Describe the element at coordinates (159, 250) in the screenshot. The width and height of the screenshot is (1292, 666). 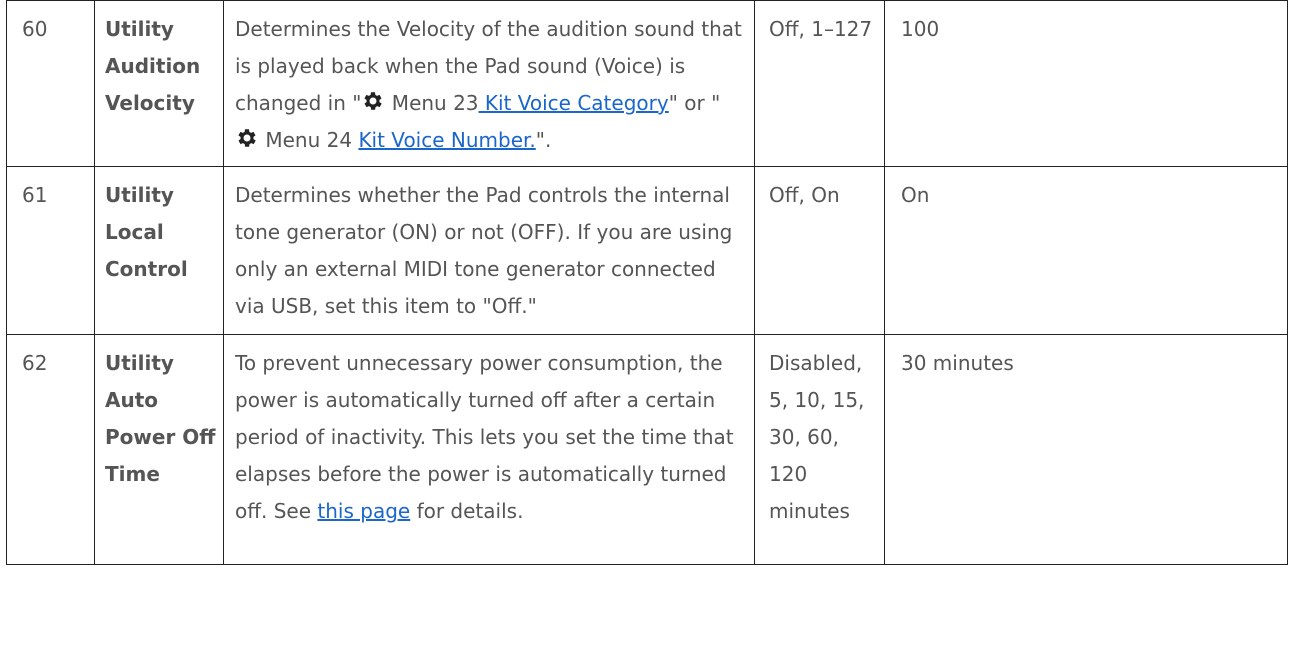
I see `param-name: Utility Local Control` at that location.